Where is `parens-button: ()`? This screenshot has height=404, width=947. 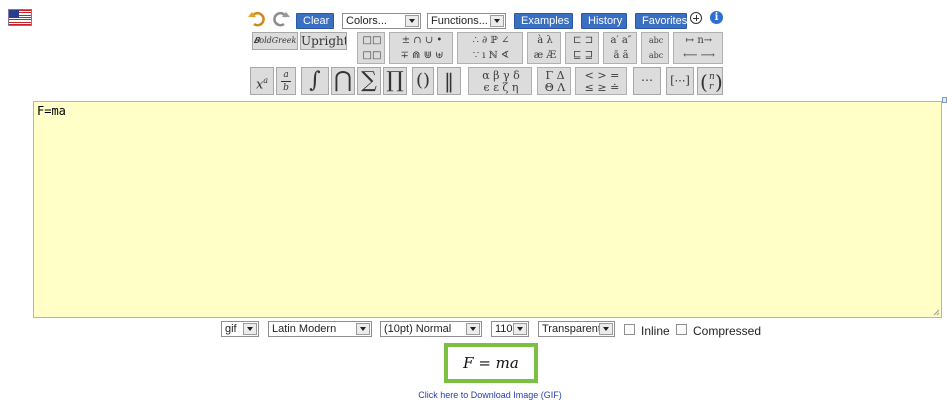
parens-button: () is located at coordinates (423, 81).